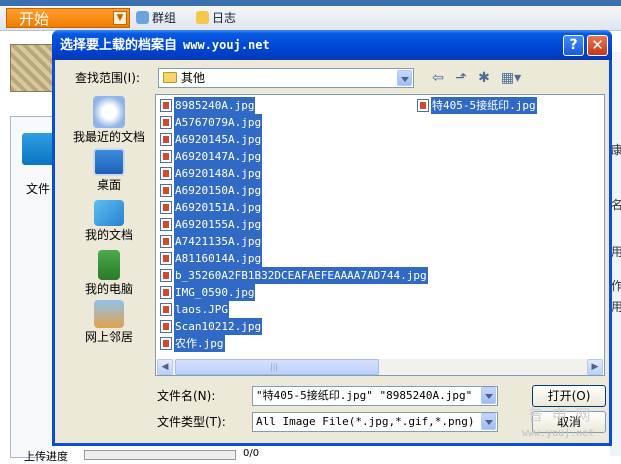  Describe the element at coordinates (33, 68) in the screenshot. I see `profile-image` at that location.